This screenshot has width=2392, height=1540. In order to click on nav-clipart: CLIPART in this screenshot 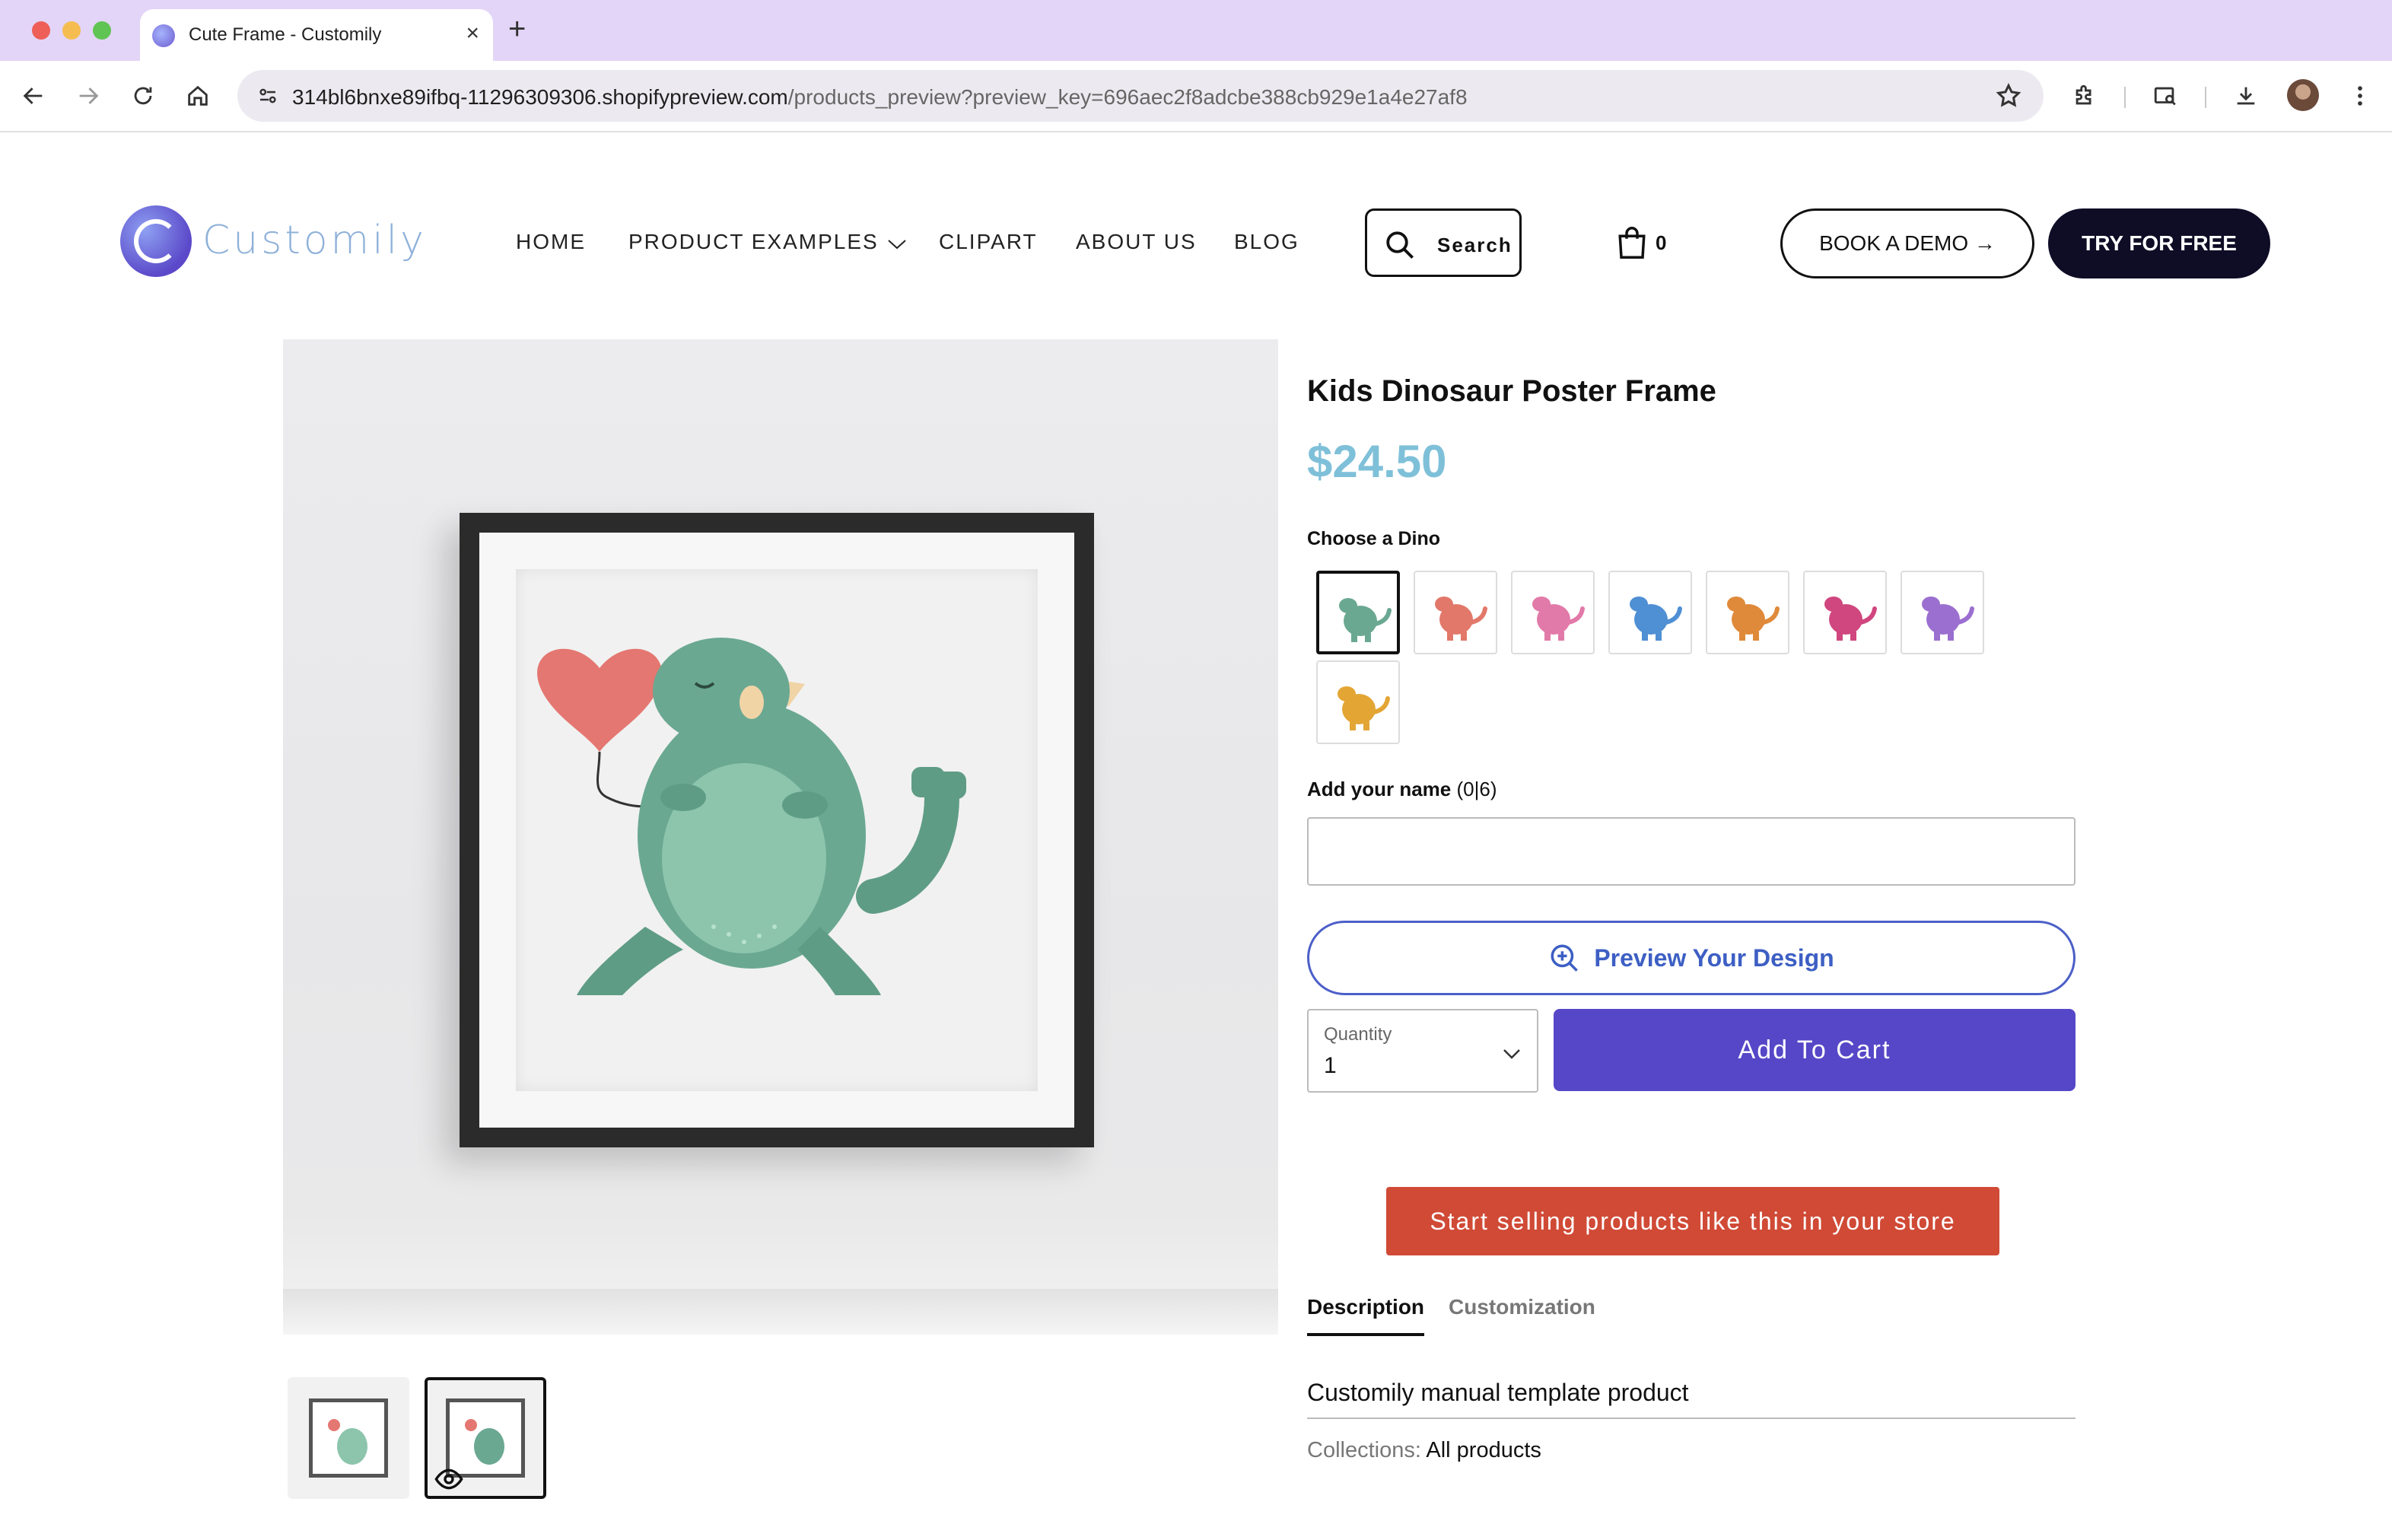, I will do `click(988, 242)`.